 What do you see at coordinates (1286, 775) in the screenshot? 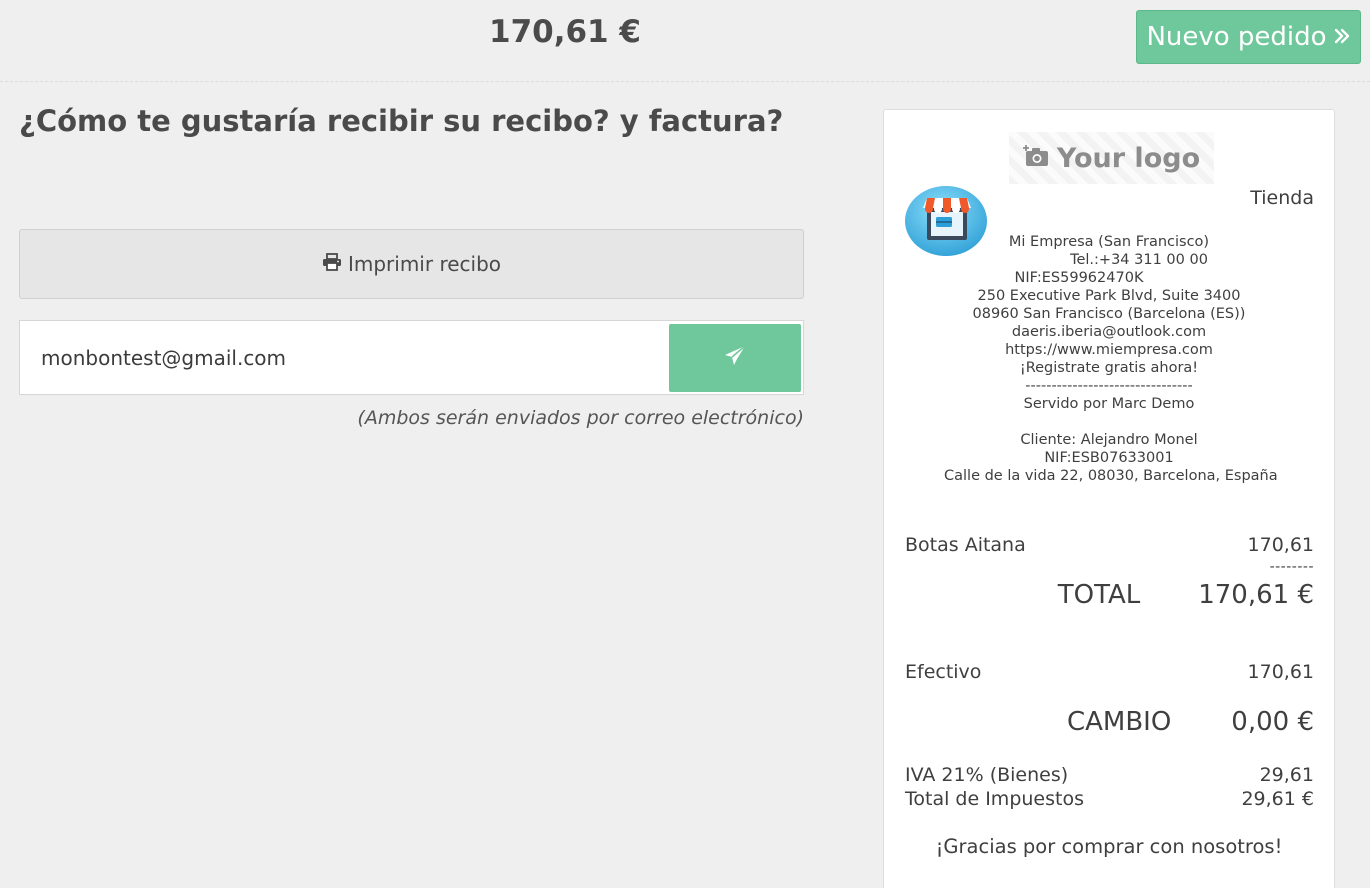
I see `tax-value: 29,61` at bounding box center [1286, 775].